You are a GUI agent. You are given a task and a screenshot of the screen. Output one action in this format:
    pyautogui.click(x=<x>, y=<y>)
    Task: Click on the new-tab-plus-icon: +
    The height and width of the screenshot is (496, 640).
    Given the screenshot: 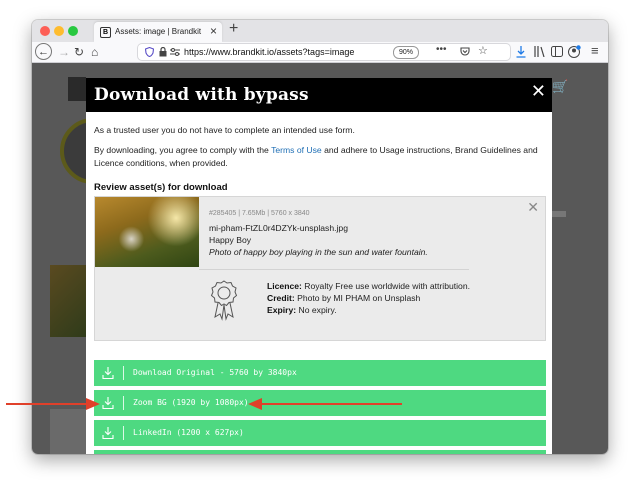 What is the action you would take?
    pyautogui.click(x=233, y=29)
    